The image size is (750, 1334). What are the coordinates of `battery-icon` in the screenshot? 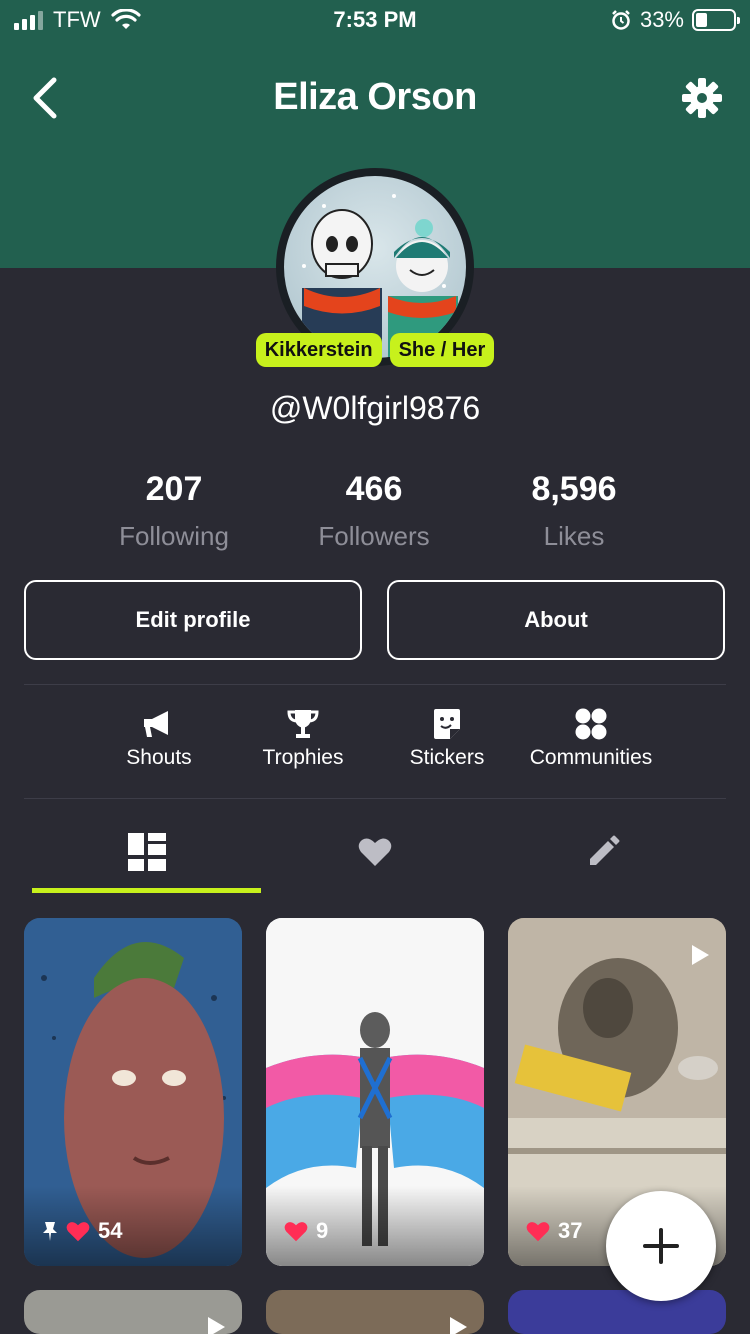 It's located at (716, 20).